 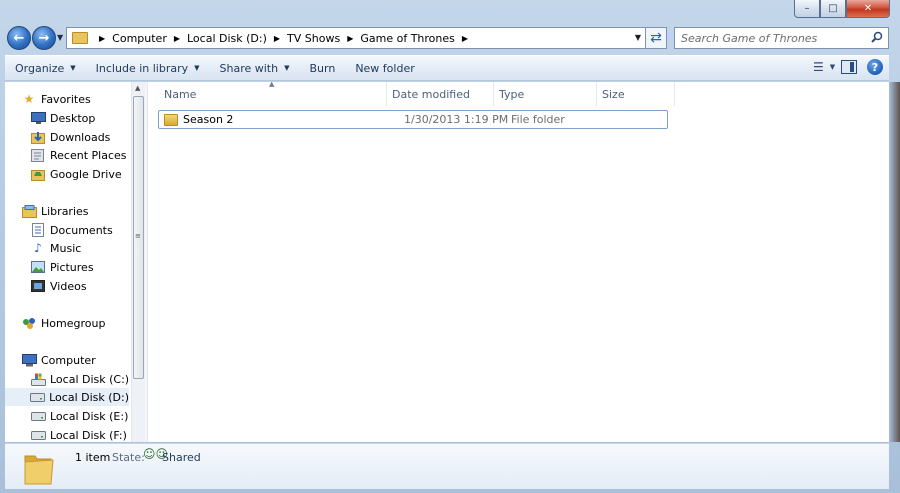 I want to click on computer-icon, so click(x=29, y=360).